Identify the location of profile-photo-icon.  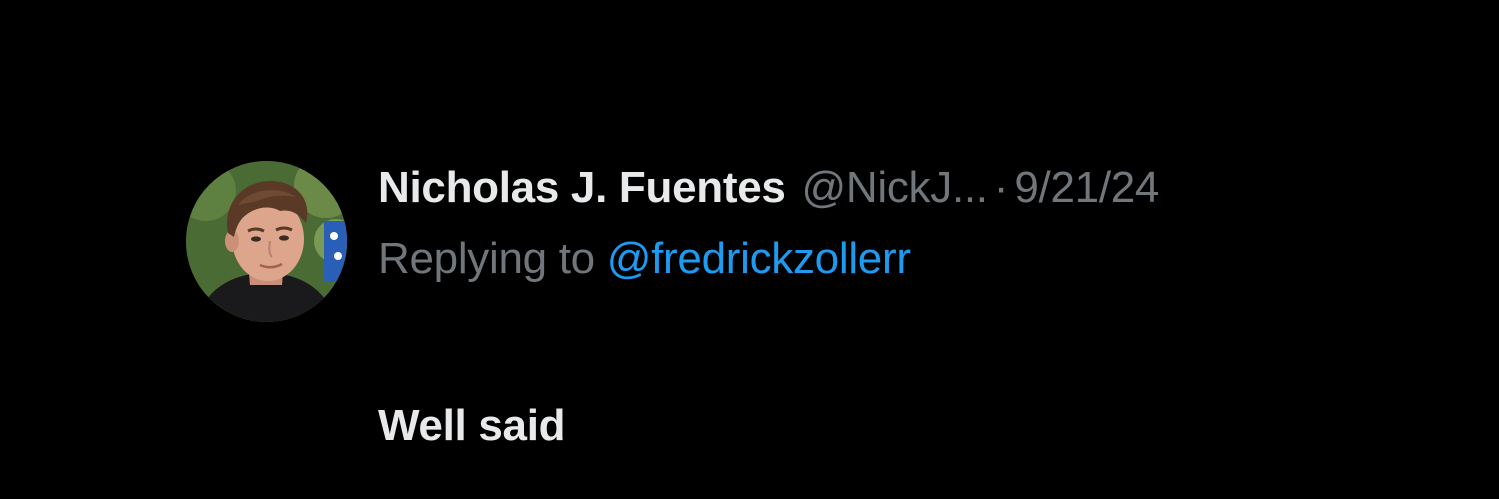
(266, 241).